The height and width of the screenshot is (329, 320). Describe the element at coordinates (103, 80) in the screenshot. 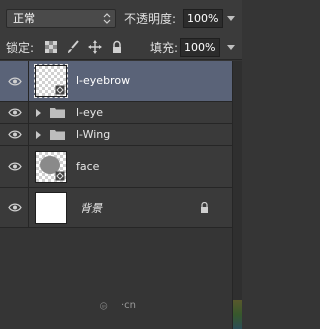

I see `layer-name: l-eyebrow` at that location.